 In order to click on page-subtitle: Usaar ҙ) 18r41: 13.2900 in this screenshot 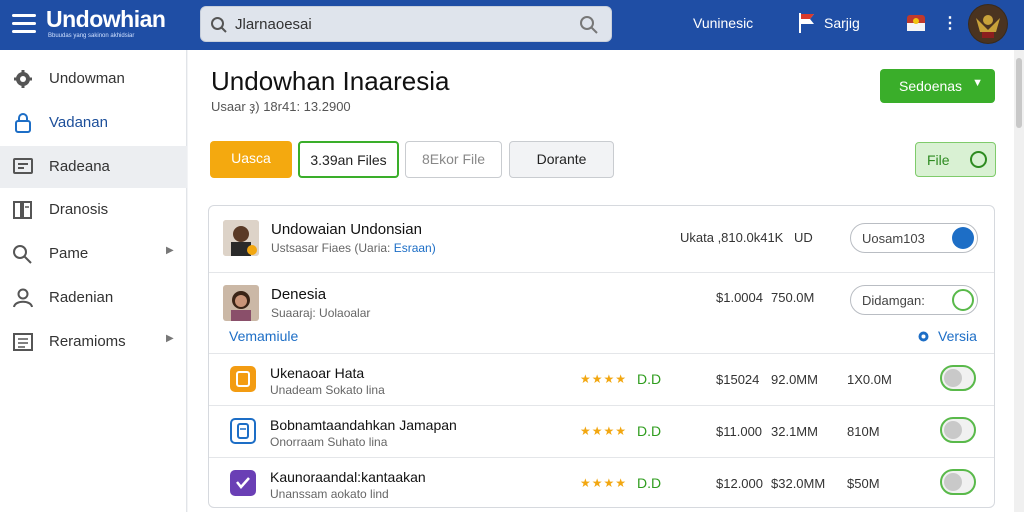, I will do `click(281, 106)`.